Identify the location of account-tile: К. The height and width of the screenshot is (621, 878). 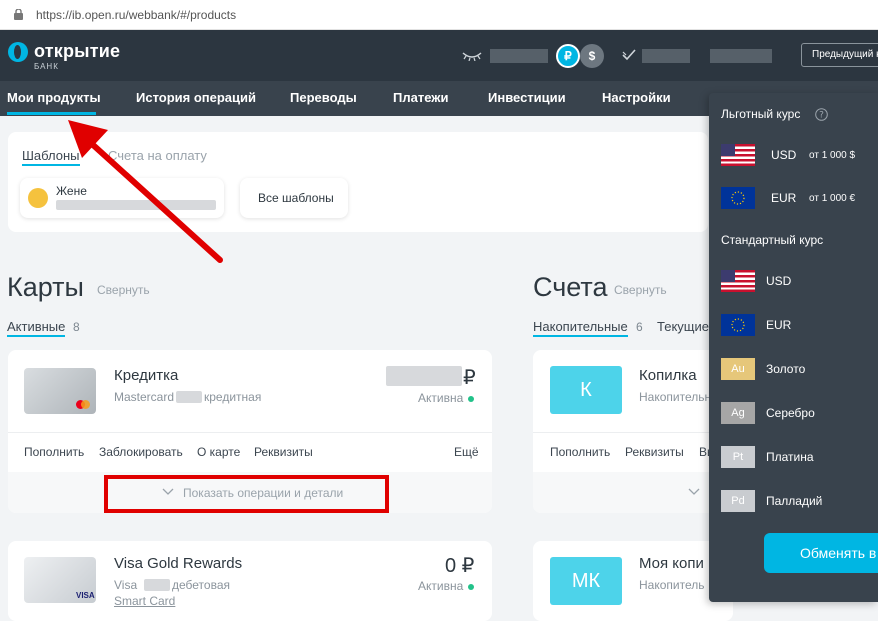
(586, 390).